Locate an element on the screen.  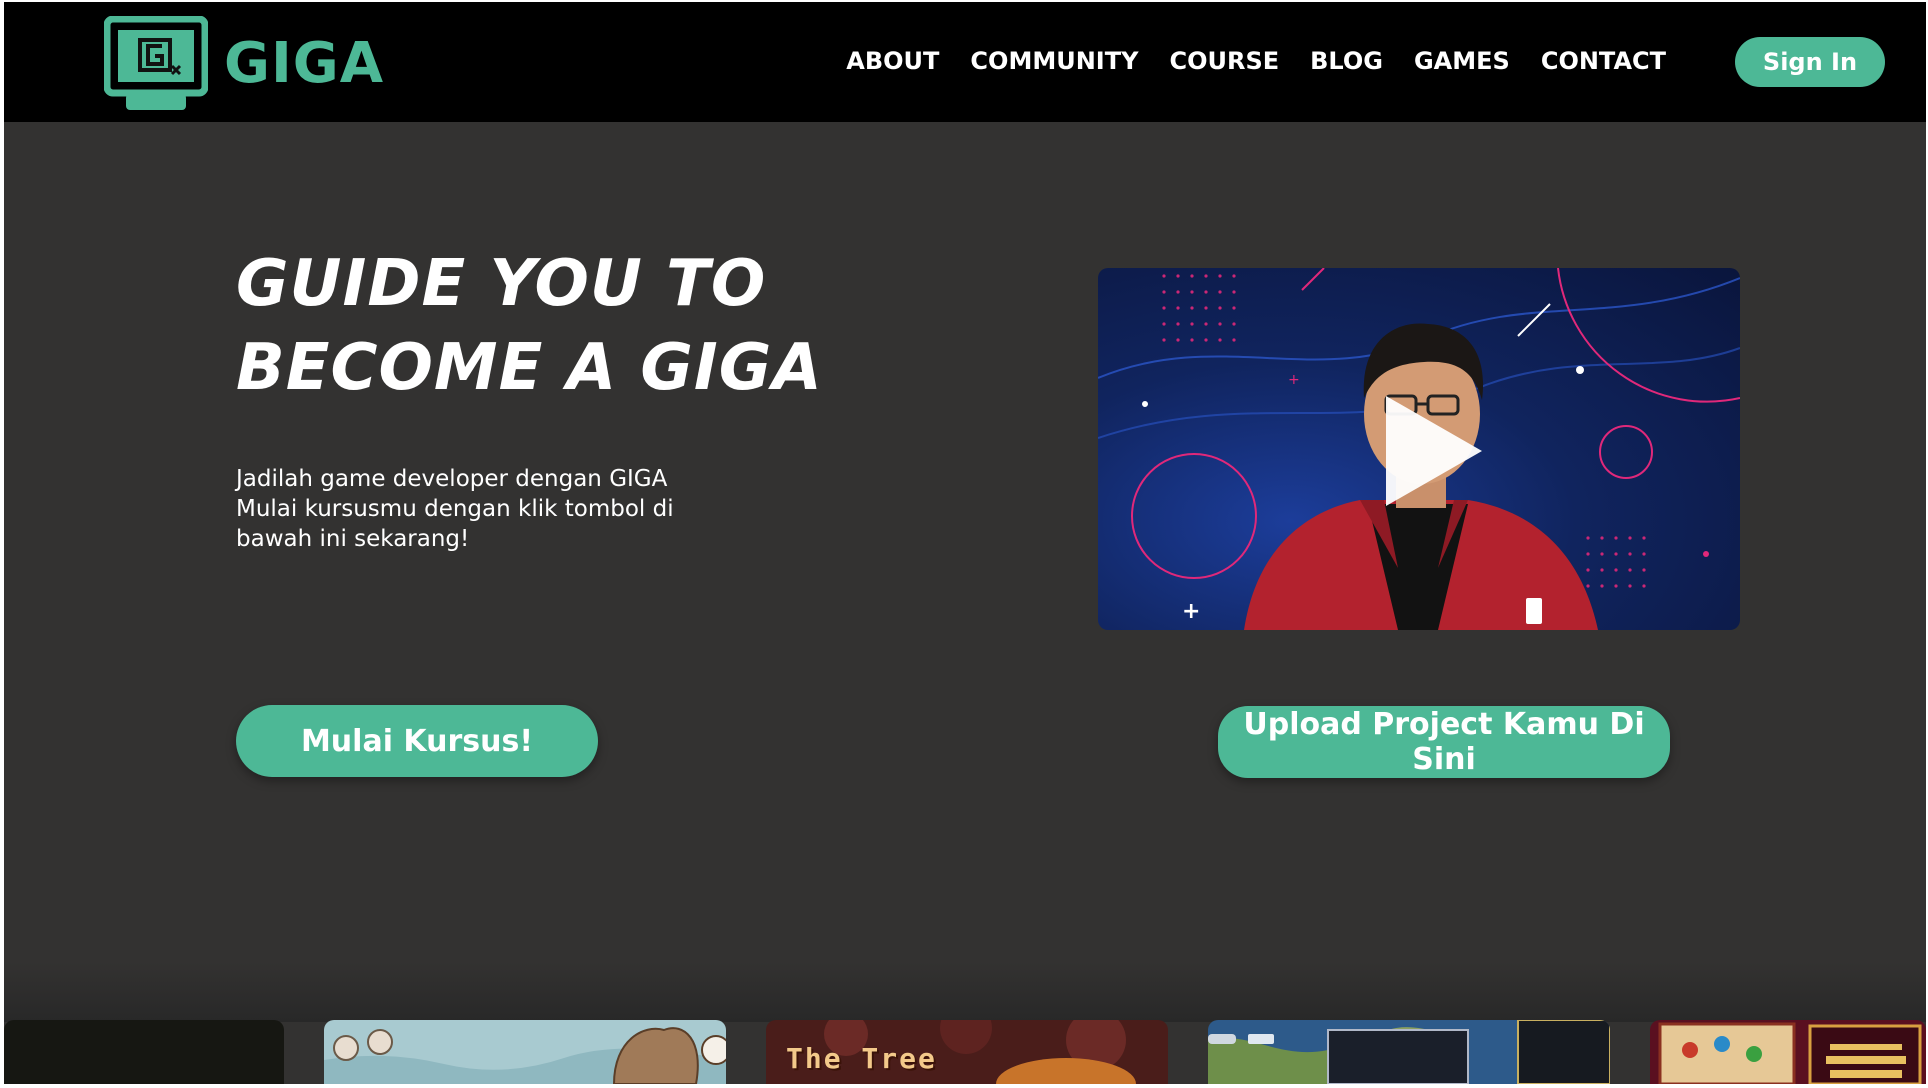
sign-in-button: Sign In is located at coordinates (1810, 62).